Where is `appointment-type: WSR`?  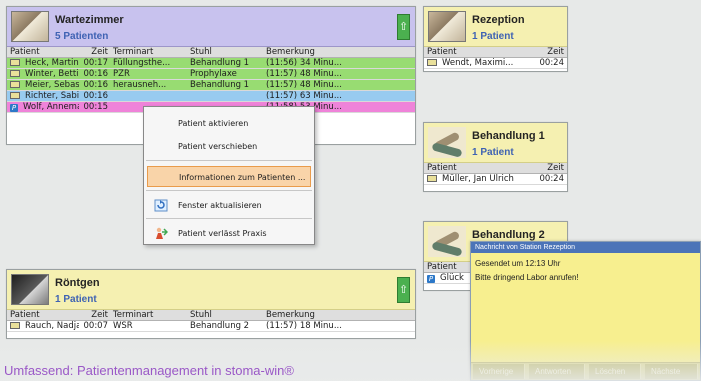 appointment-type: WSR is located at coordinates (123, 326).